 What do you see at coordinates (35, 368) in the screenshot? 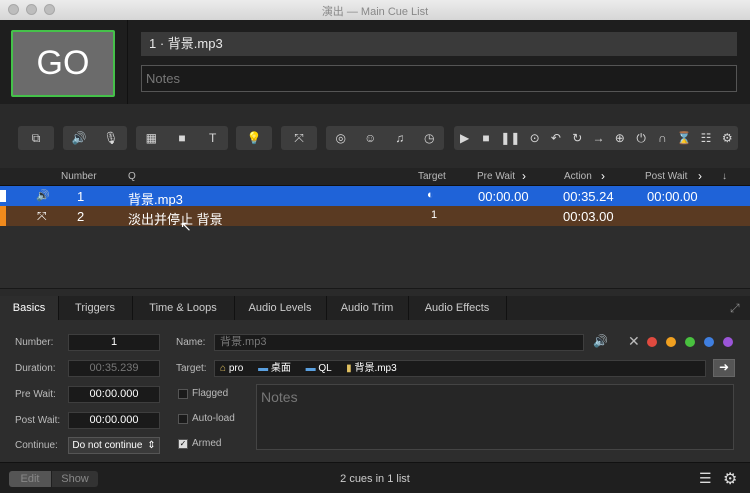
I see `duration-label: Duration:` at bounding box center [35, 368].